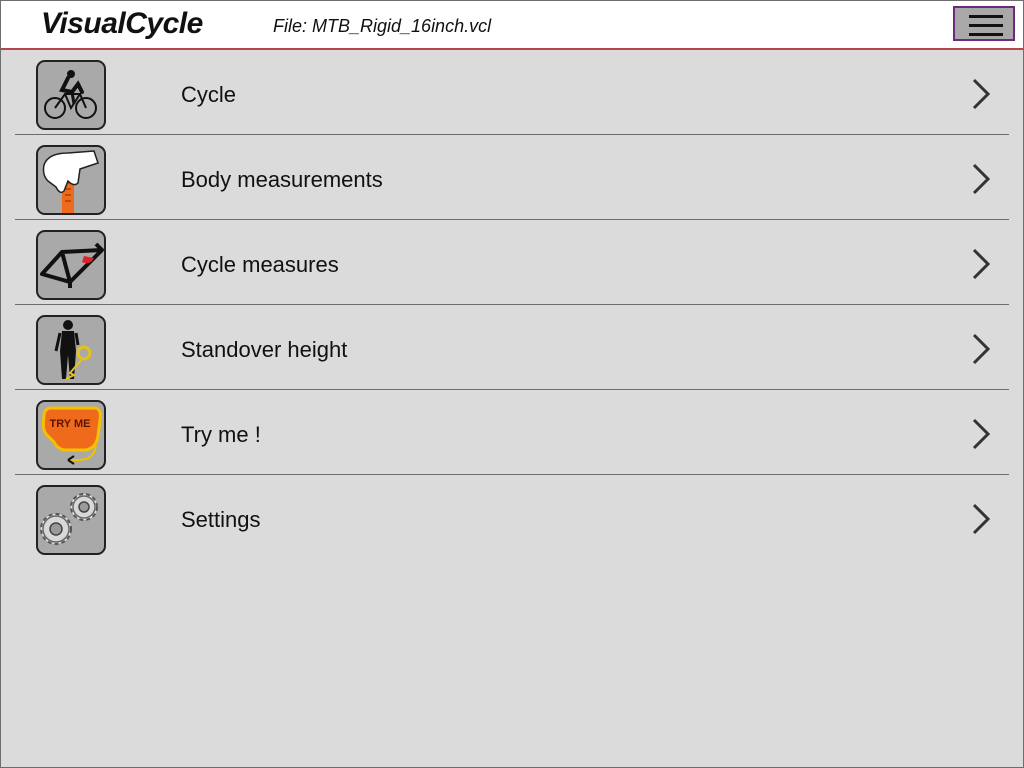  What do you see at coordinates (71, 265) in the screenshot?
I see `bike-frame-icon` at bounding box center [71, 265].